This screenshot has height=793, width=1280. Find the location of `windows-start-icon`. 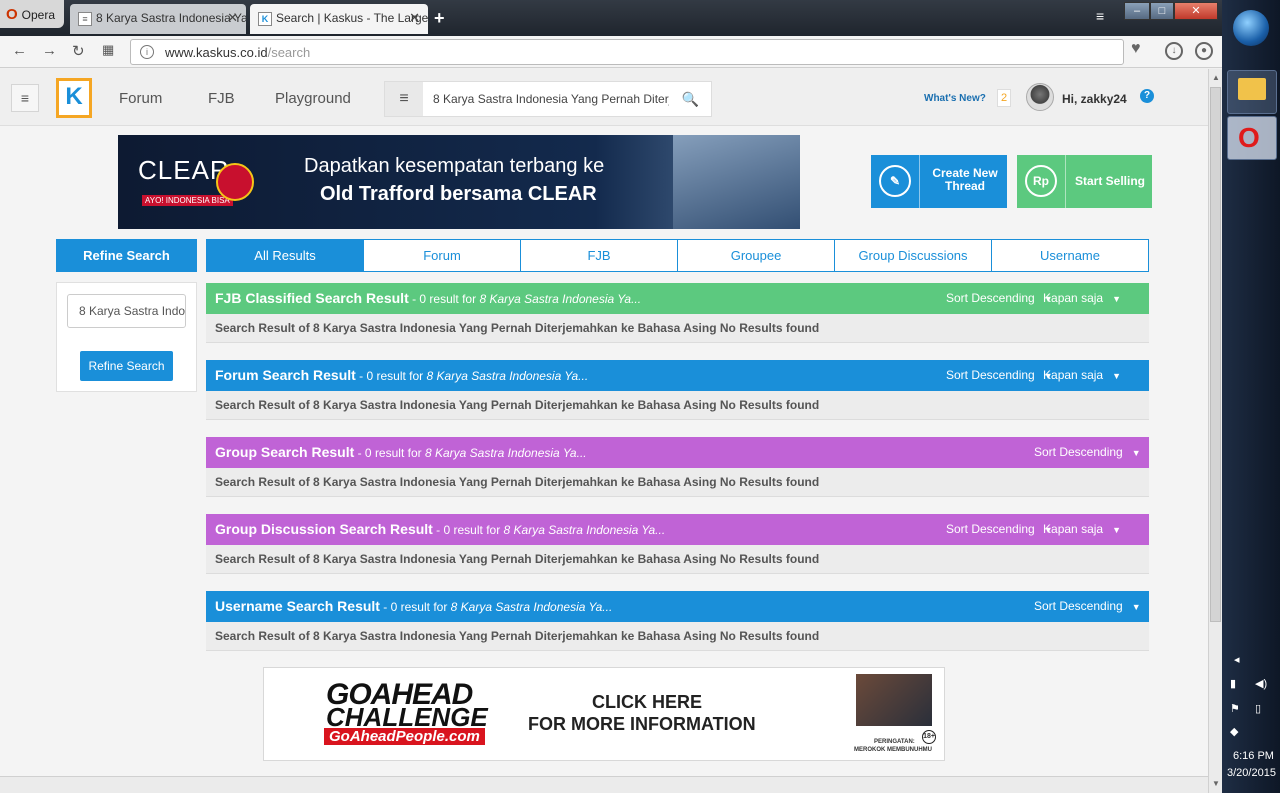

windows-start-icon is located at coordinates (1251, 28).